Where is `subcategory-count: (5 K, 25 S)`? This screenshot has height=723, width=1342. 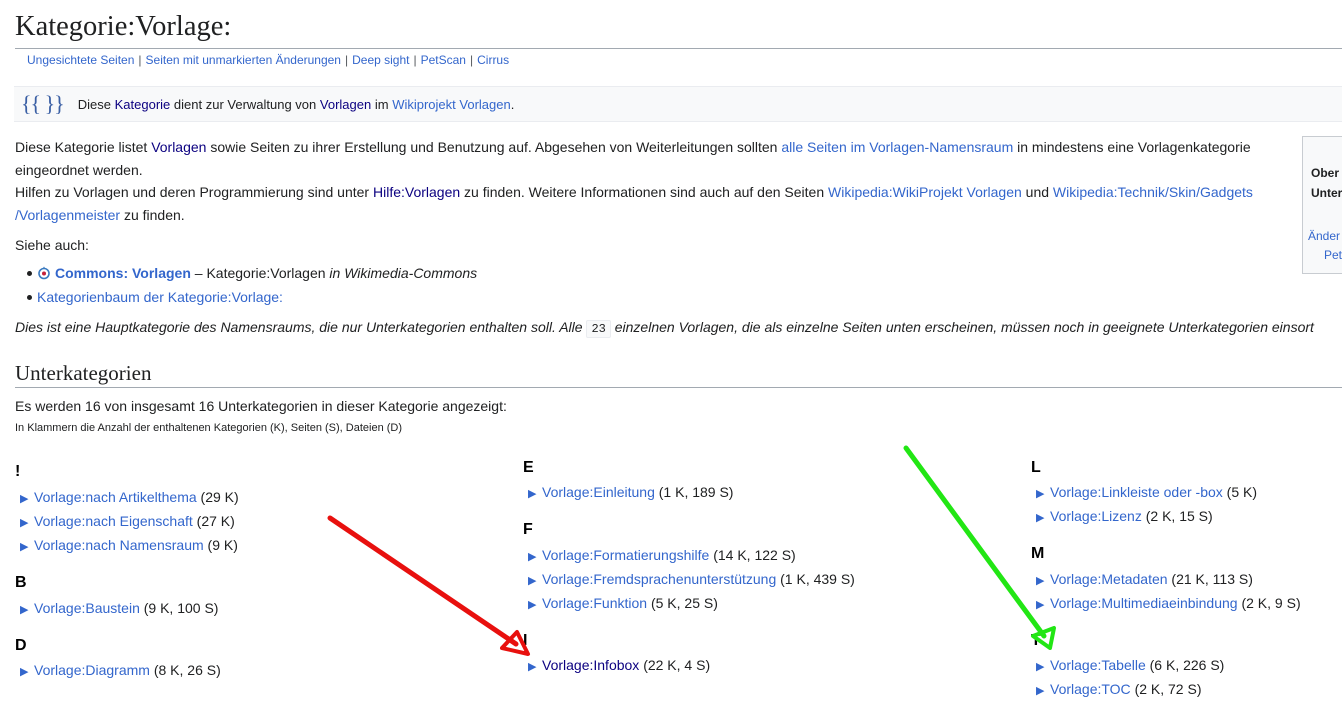
subcategory-count: (5 K, 25 S) is located at coordinates (684, 603).